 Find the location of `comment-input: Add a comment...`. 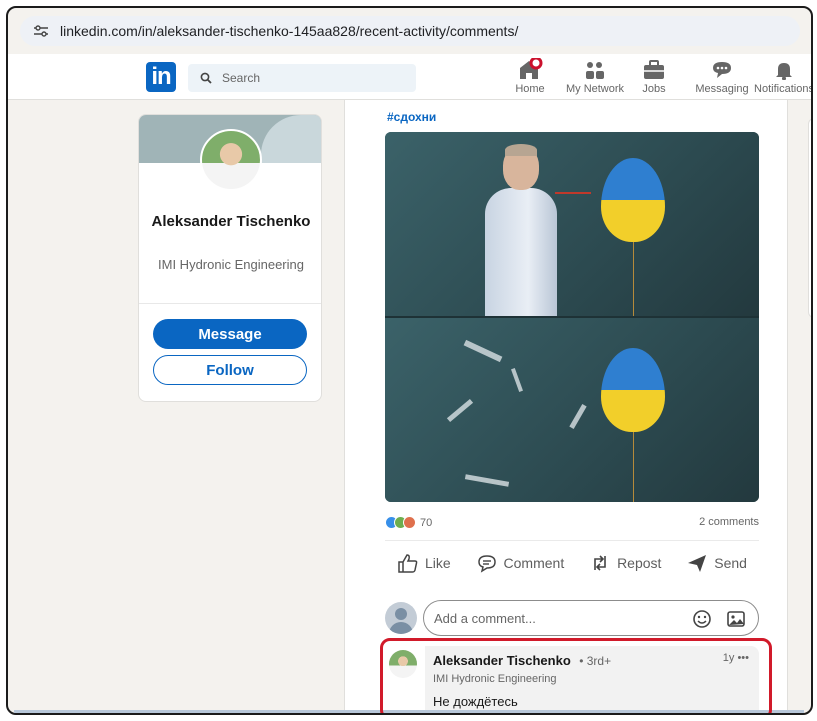

comment-input: Add a comment... is located at coordinates (591, 618).